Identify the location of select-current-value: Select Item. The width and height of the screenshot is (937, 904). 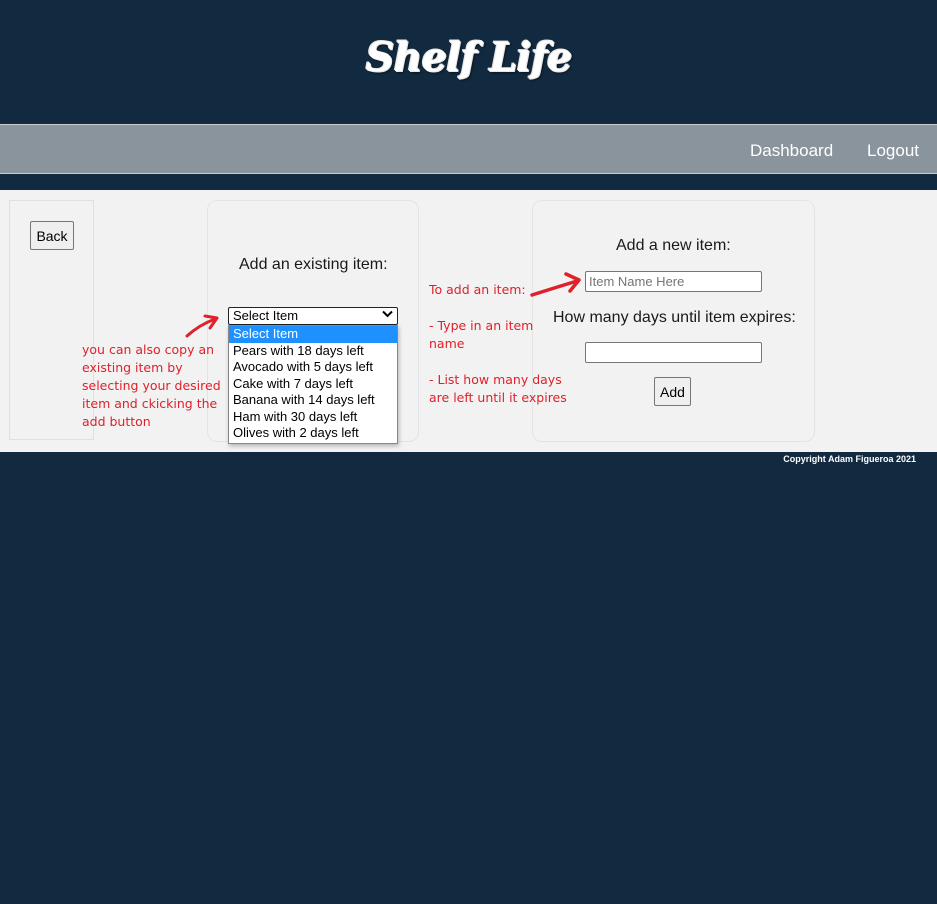
(266, 315).